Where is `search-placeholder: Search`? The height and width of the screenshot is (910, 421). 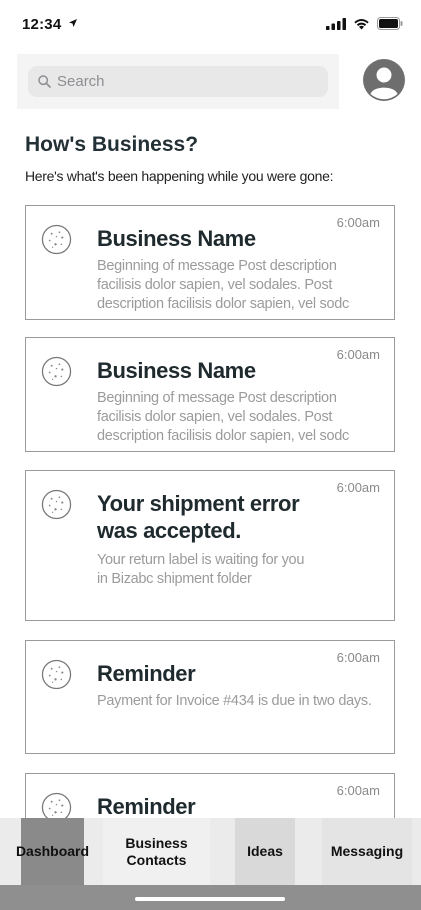
search-placeholder: Search is located at coordinates (81, 81).